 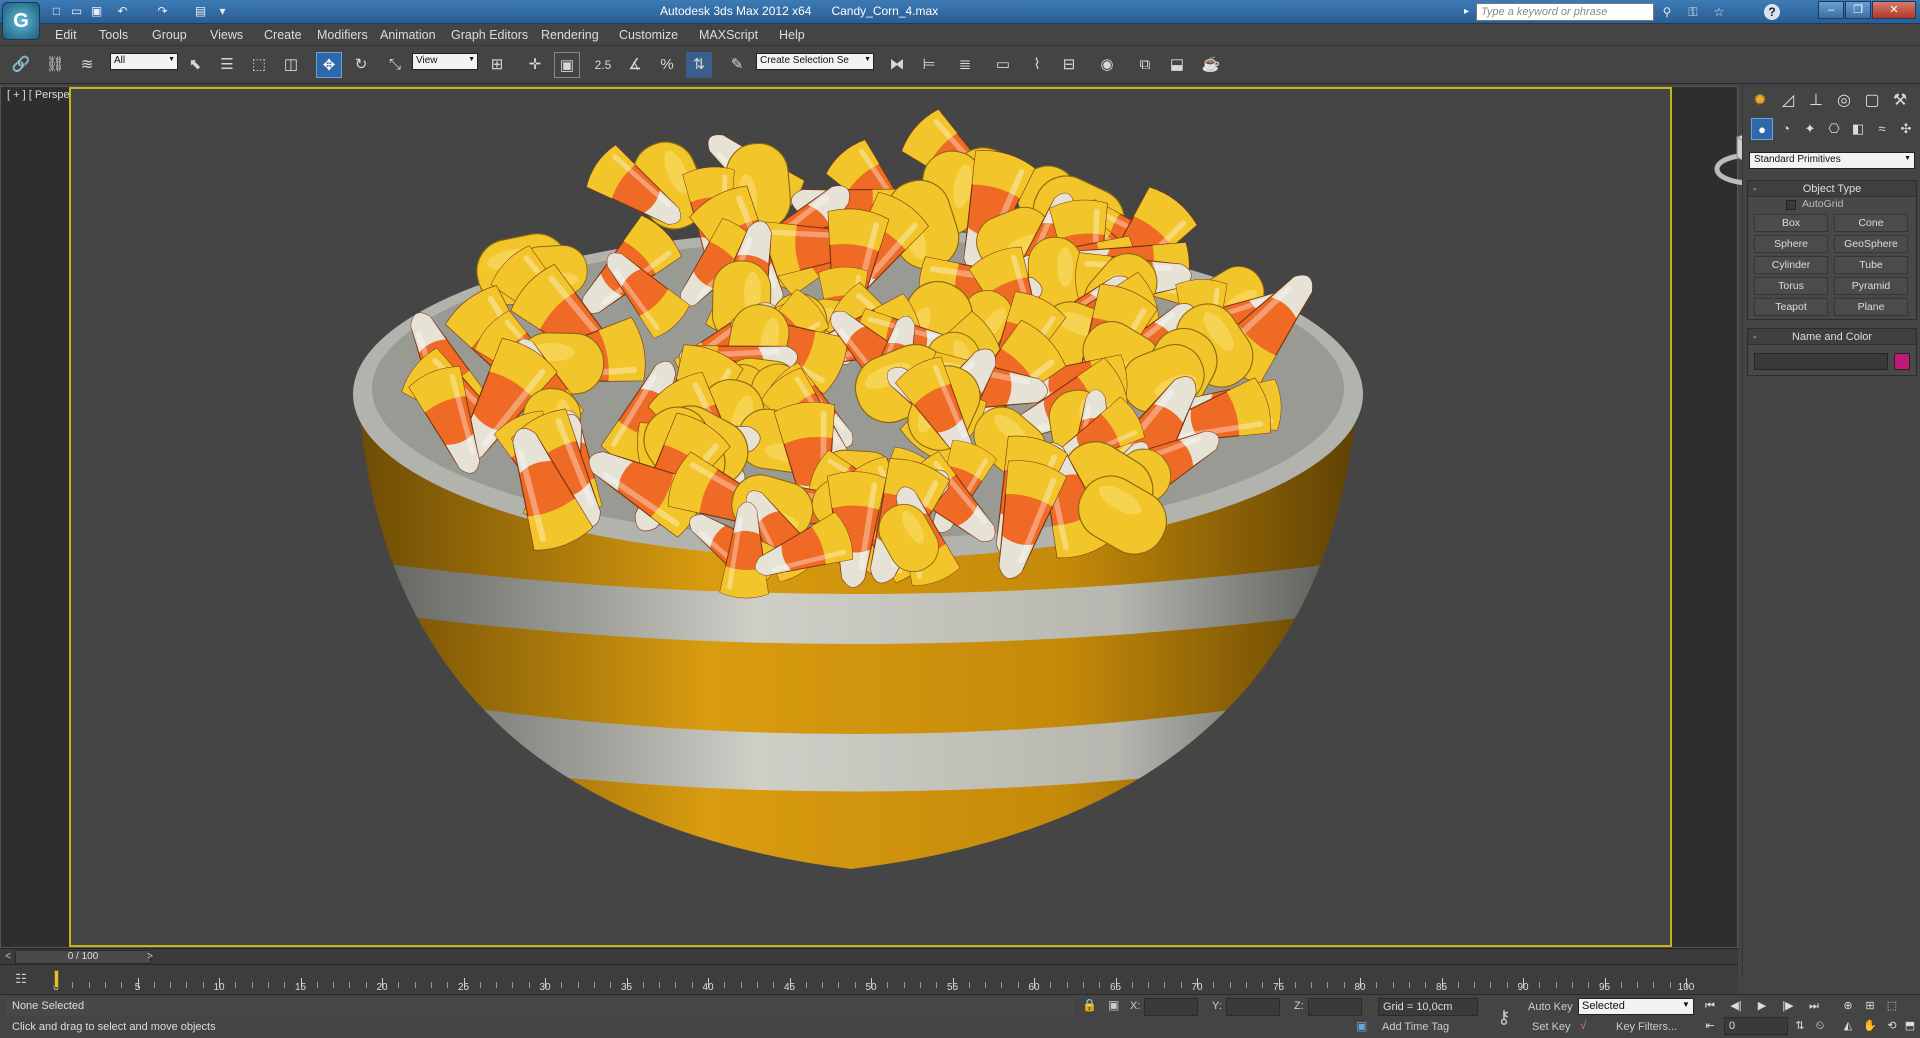 I want to click on window-crossing-icon: ◫, so click(x=291, y=65).